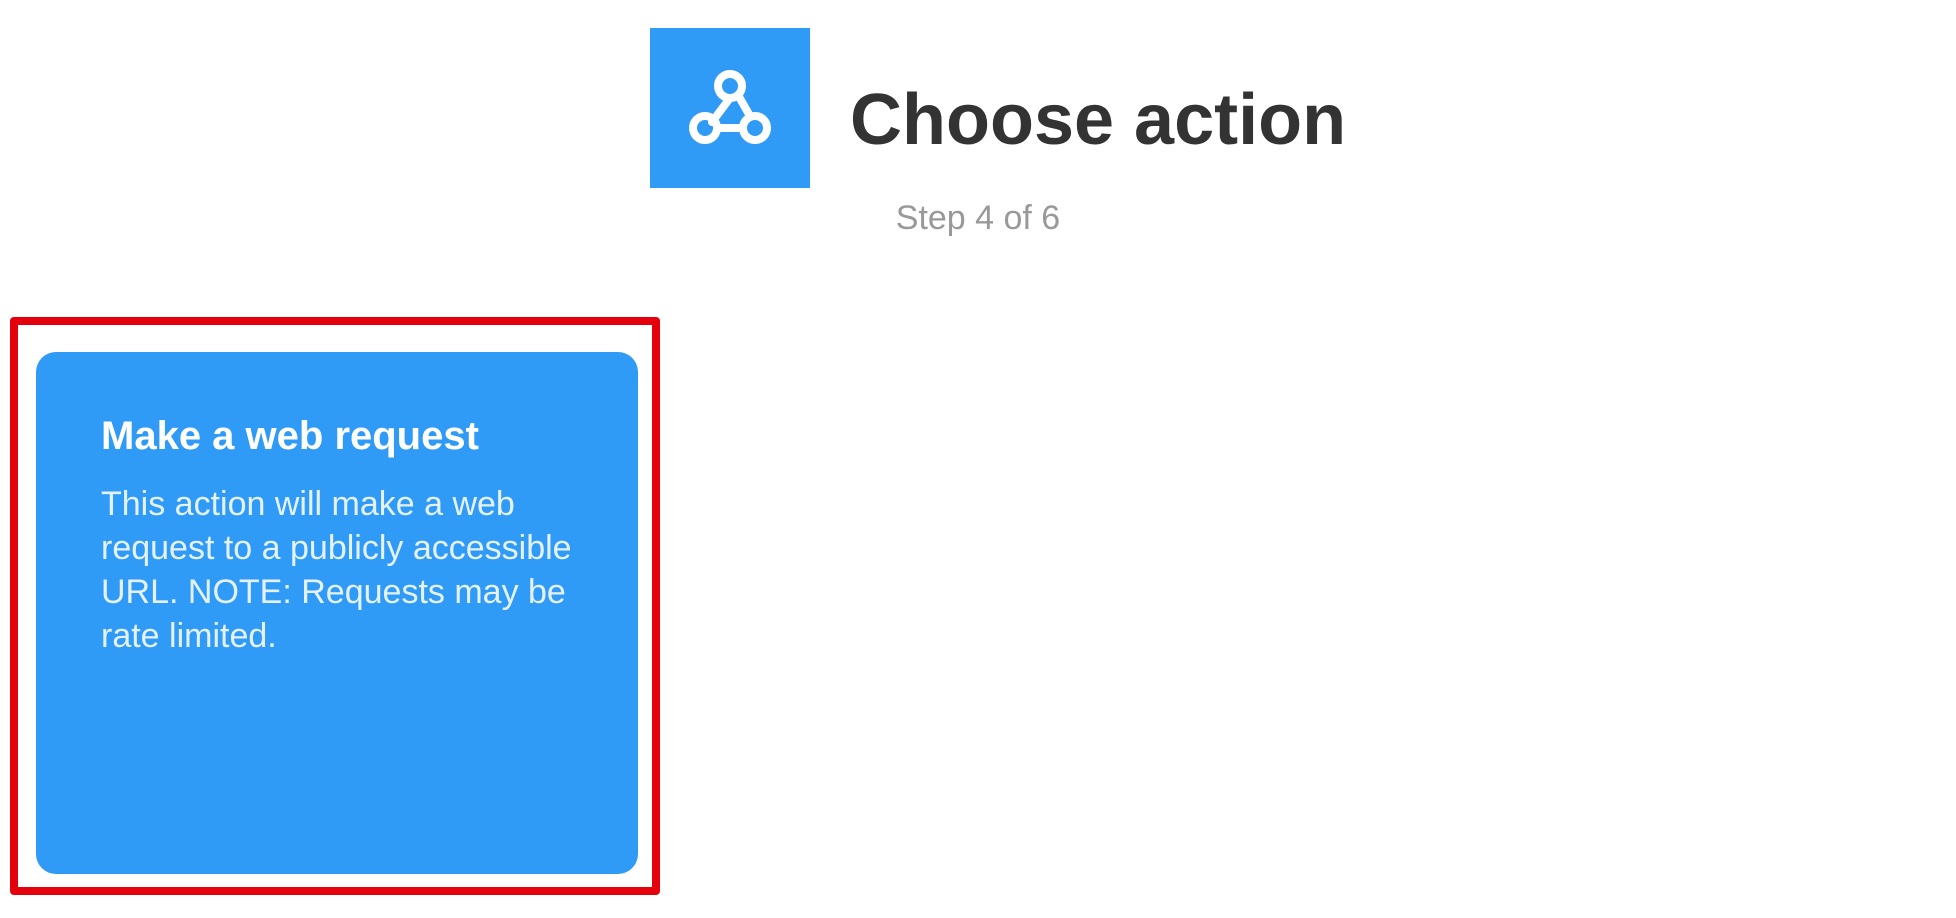 This screenshot has height=918, width=1956. I want to click on step-indicator: Step 4 of 6, so click(978, 218).